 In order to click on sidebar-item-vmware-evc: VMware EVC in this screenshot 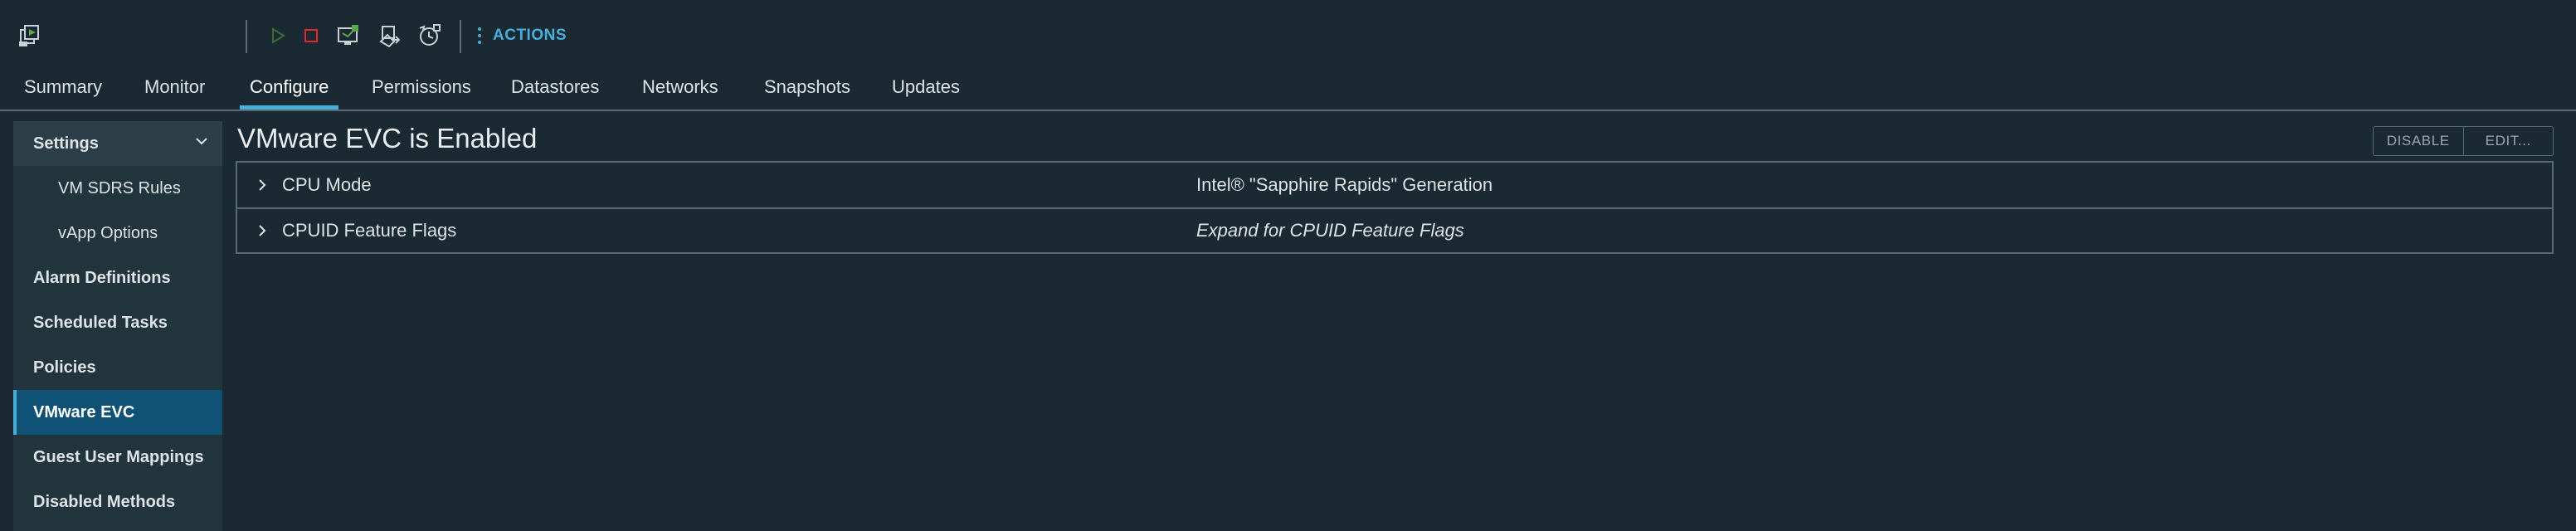, I will do `click(117, 412)`.